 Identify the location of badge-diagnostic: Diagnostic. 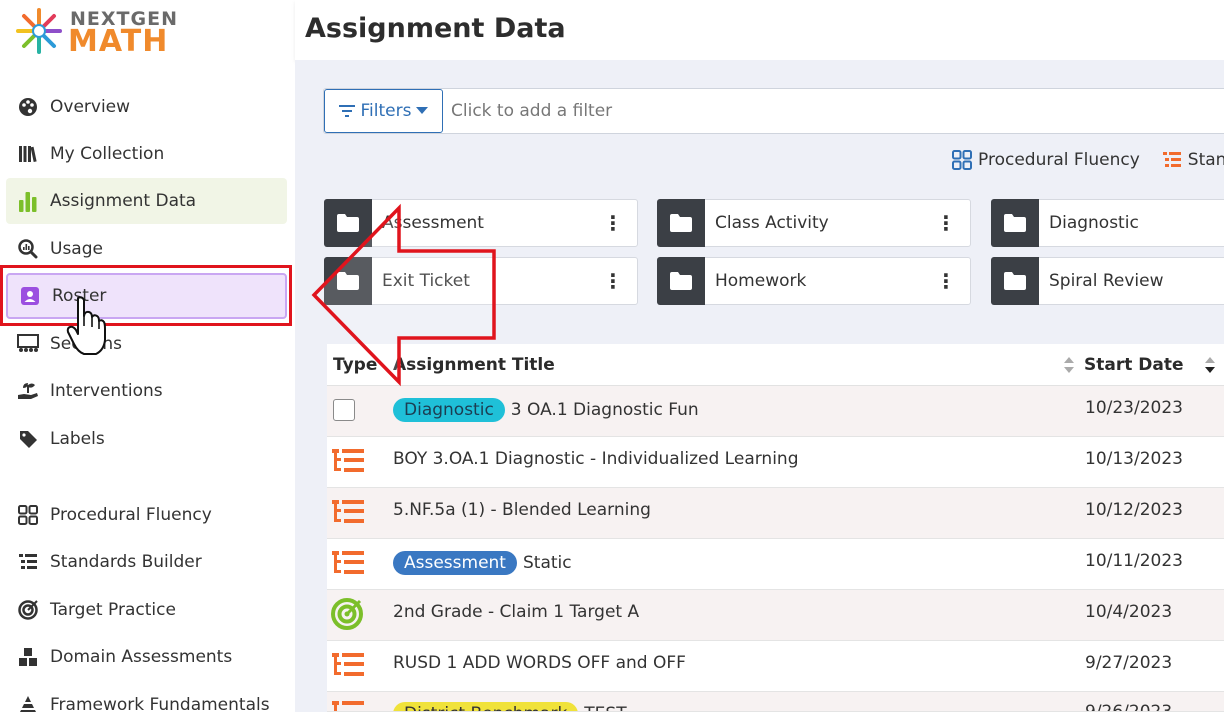
(449, 410).